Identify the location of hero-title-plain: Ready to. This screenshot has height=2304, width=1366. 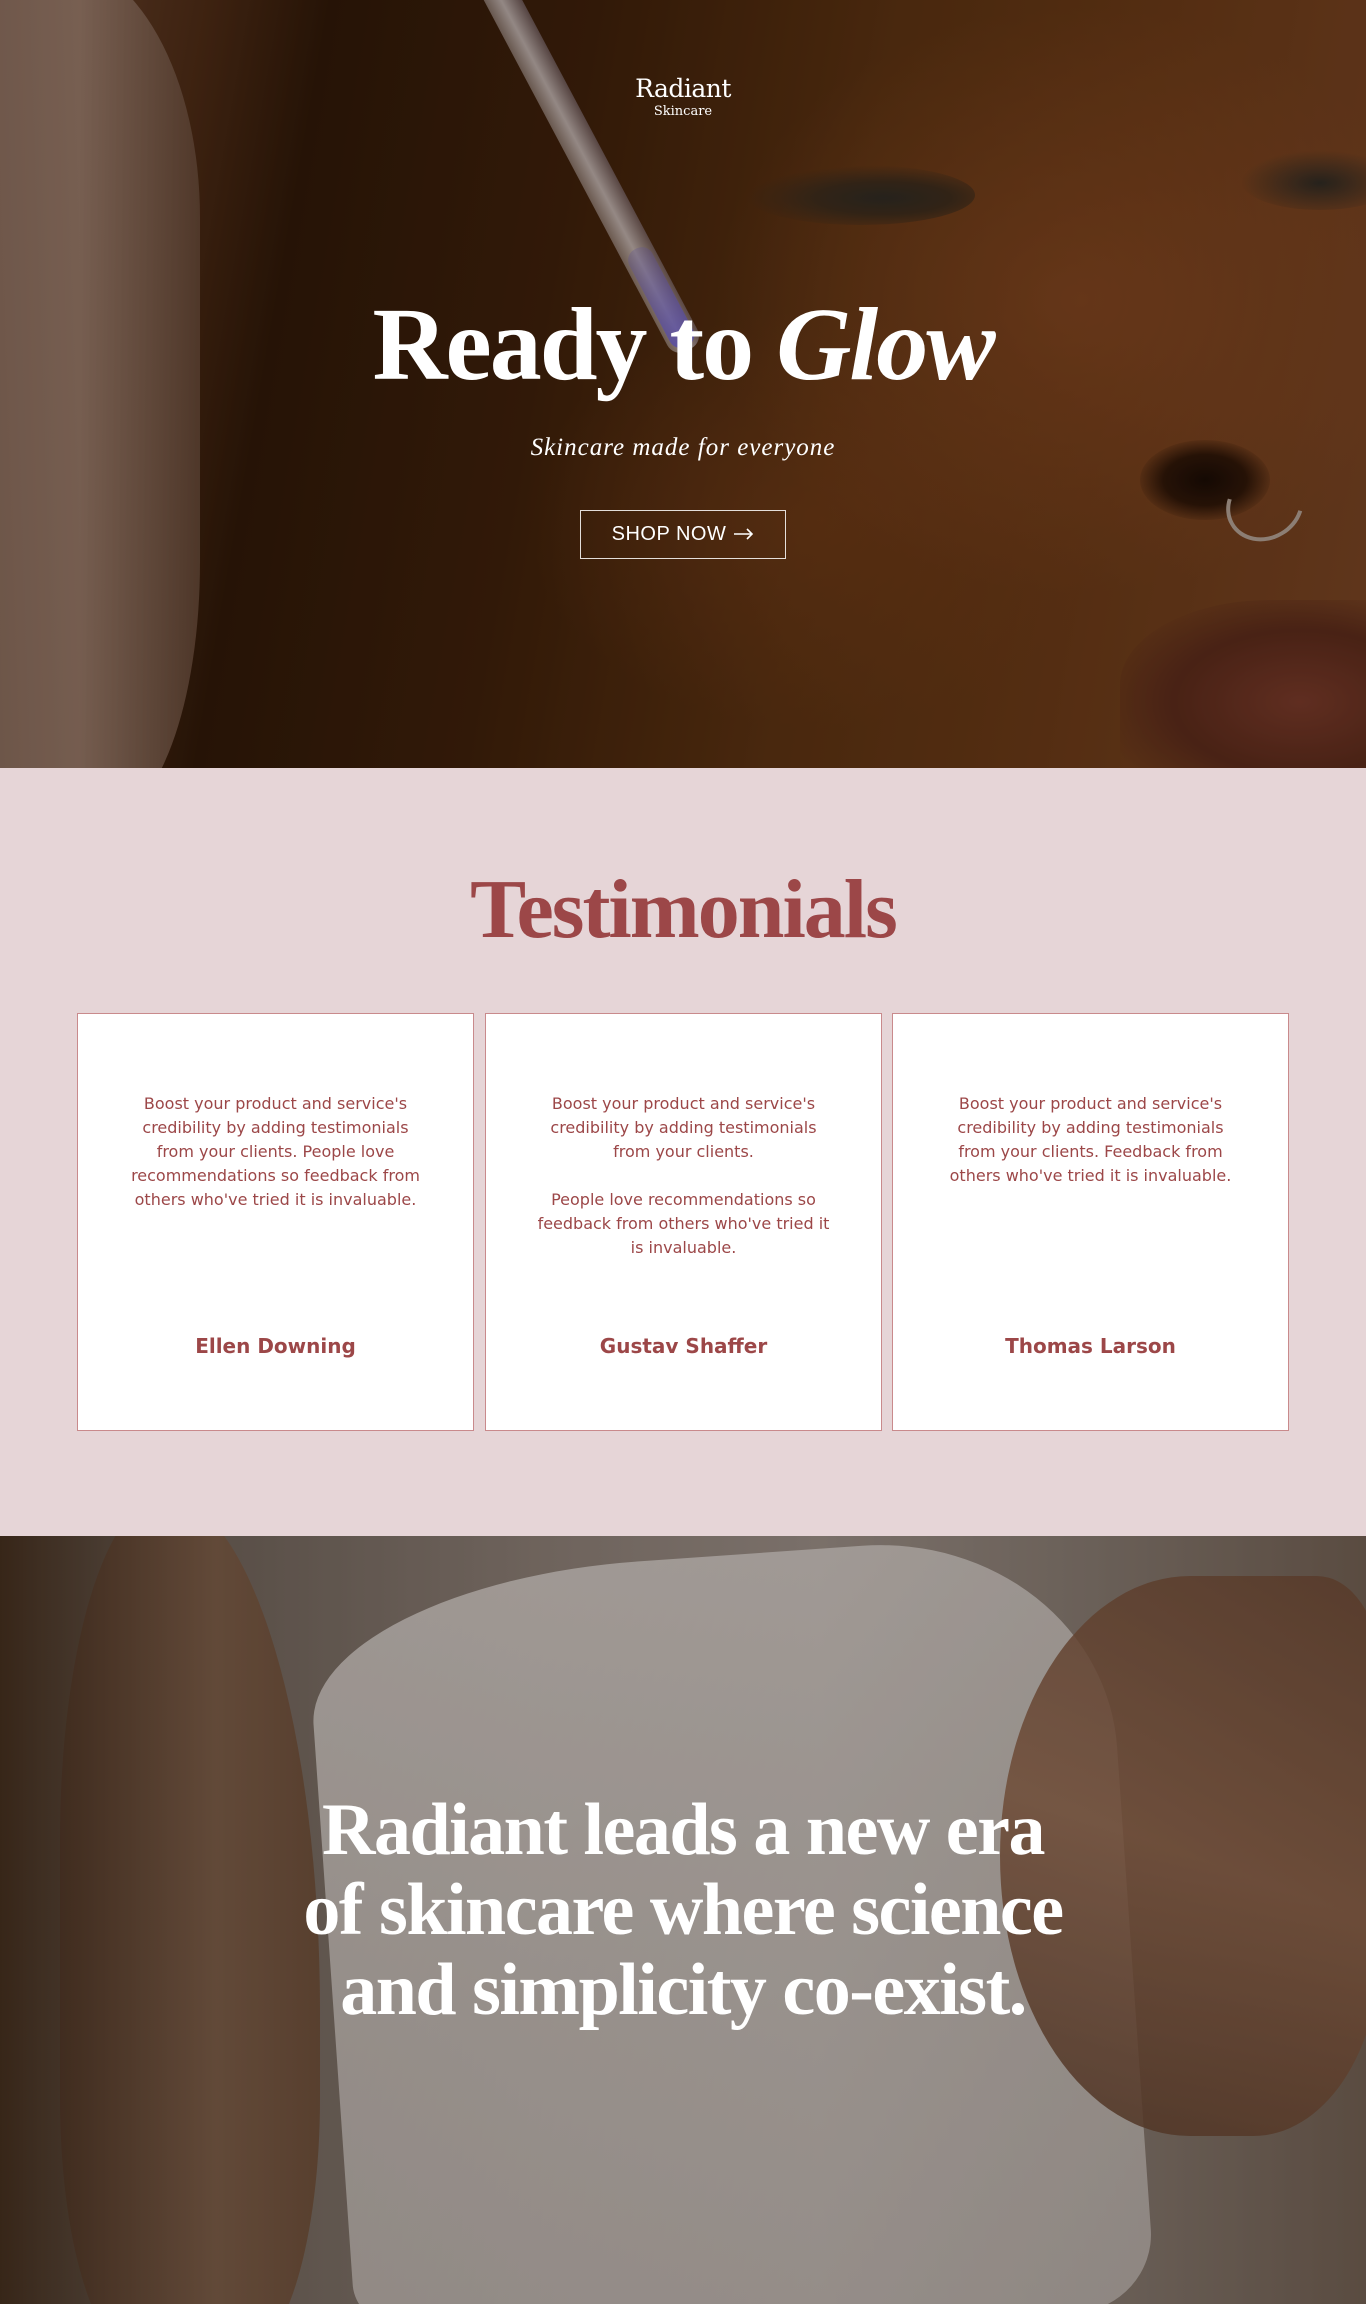
(574, 344).